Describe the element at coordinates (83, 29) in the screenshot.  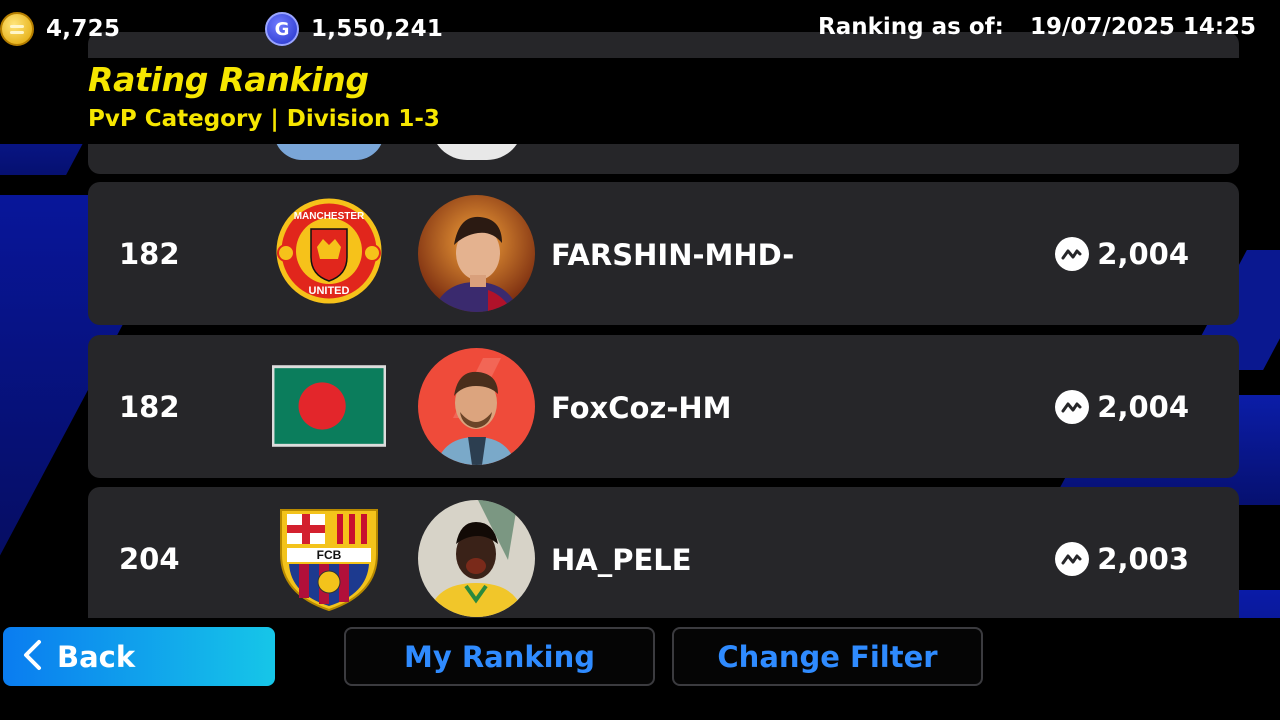
I see `coins-value: 4,725` at that location.